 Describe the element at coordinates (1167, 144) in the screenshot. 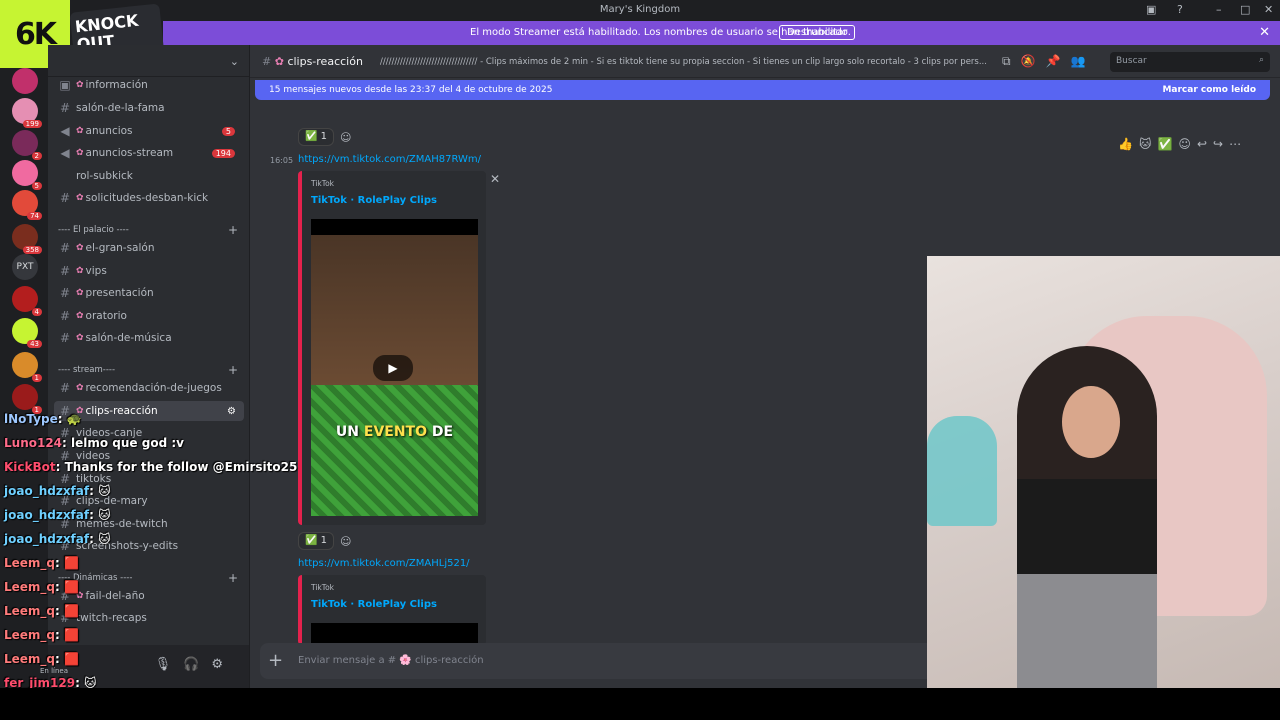

I see `check-icon: ✅` at that location.